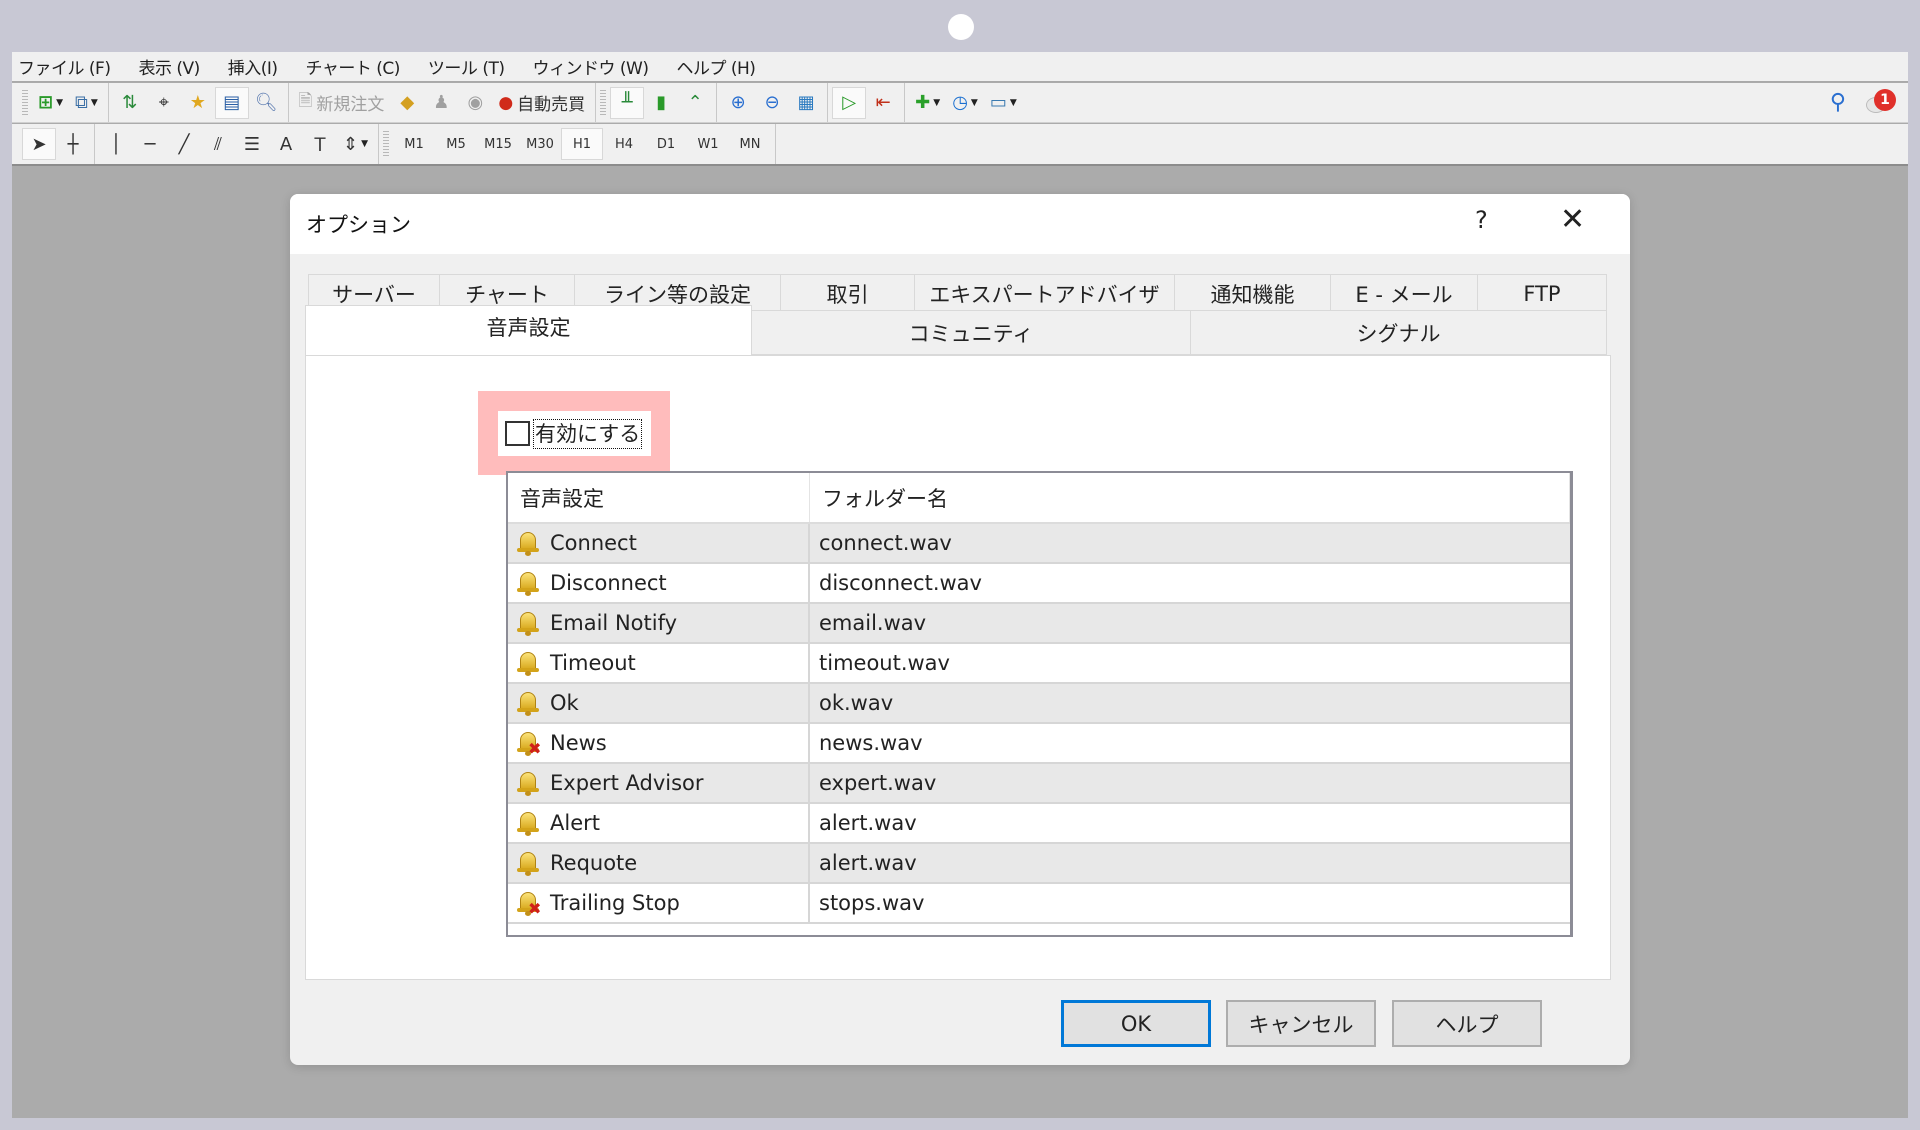 This screenshot has width=1920, height=1130. I want to click on table-row: Timeout timeout.wav, so click(1039, 664).